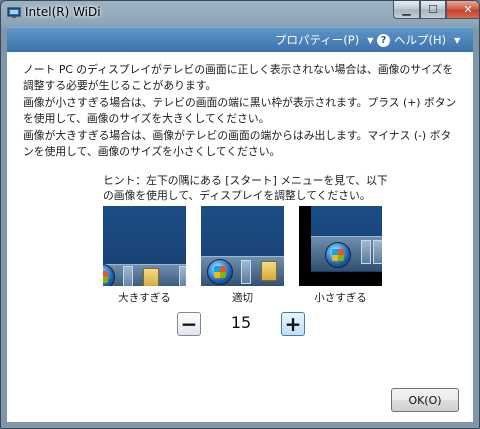 The image size is (480, 429). What do you see at coordinates (14, 12) in the screenshot?
I see `widi-app-icon` at bounding box center [14, 12].